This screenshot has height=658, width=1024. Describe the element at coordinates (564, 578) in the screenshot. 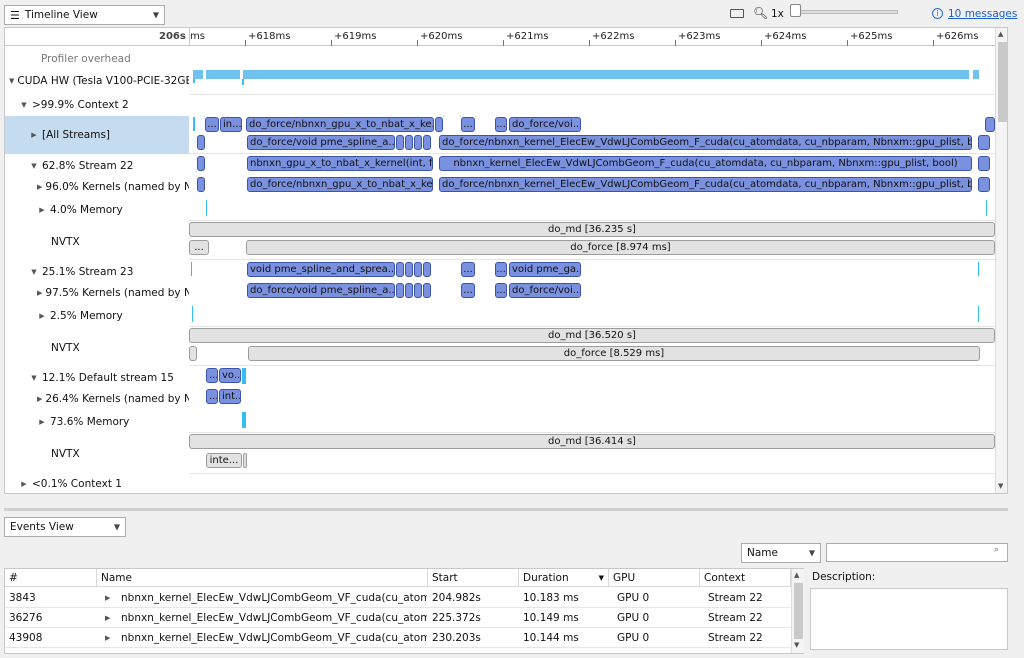

I see `column-header-duration: Duration▼` at that location.